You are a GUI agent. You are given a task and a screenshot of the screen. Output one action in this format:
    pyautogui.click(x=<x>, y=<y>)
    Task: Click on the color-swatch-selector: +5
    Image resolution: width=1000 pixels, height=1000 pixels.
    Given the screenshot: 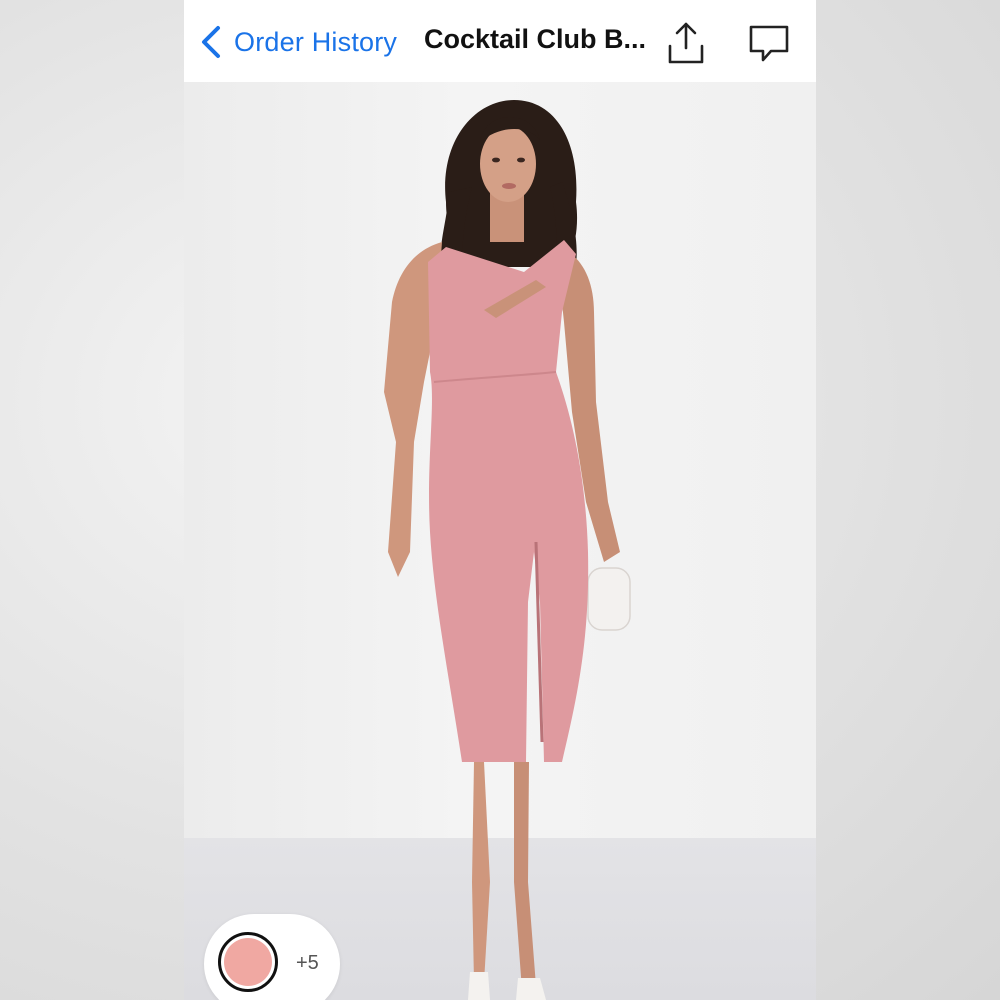 What is the action you would take?
    pyautogui.click(x=272, y=957)
    